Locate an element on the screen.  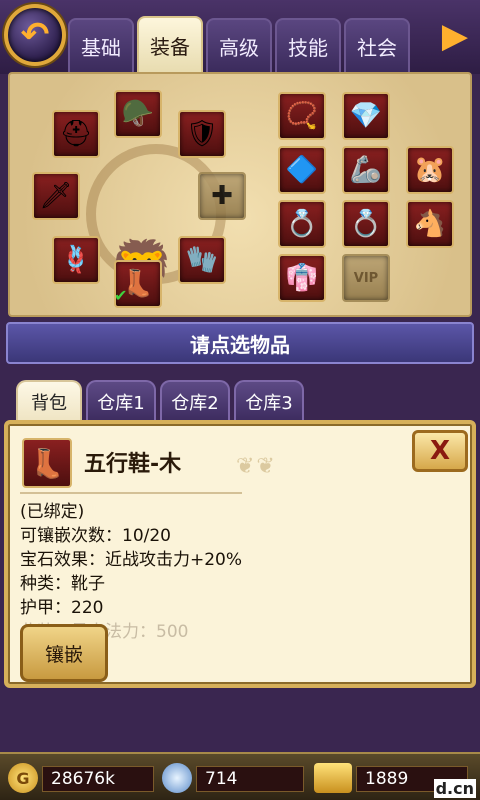
top-tabs: 基础 装备 高级 技能 社会 is located at coordinates (239, 44).